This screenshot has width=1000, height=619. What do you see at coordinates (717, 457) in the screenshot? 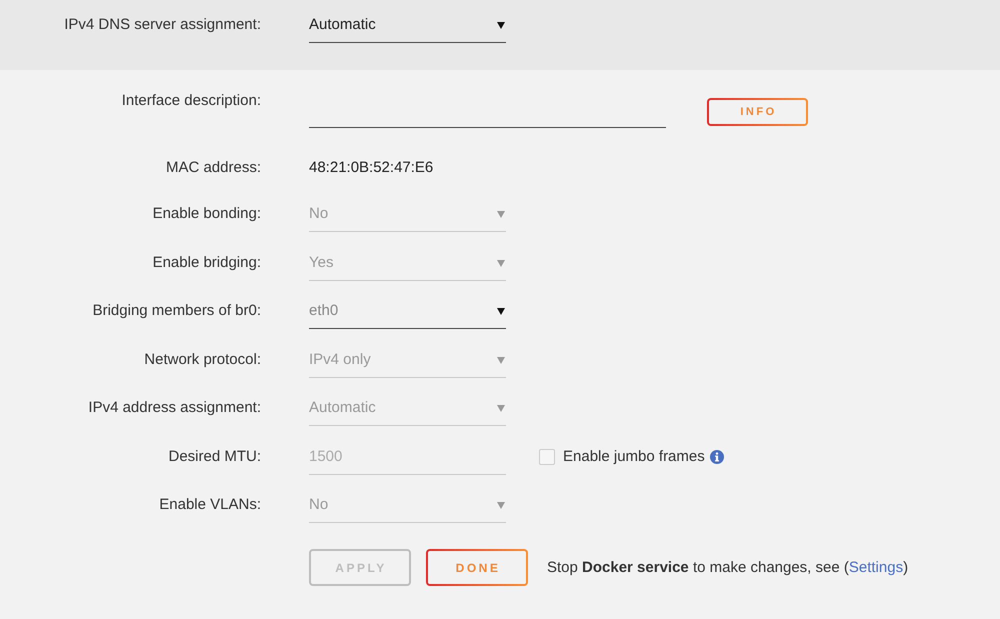
I see `info-icon` at bounding box center [717, 457].